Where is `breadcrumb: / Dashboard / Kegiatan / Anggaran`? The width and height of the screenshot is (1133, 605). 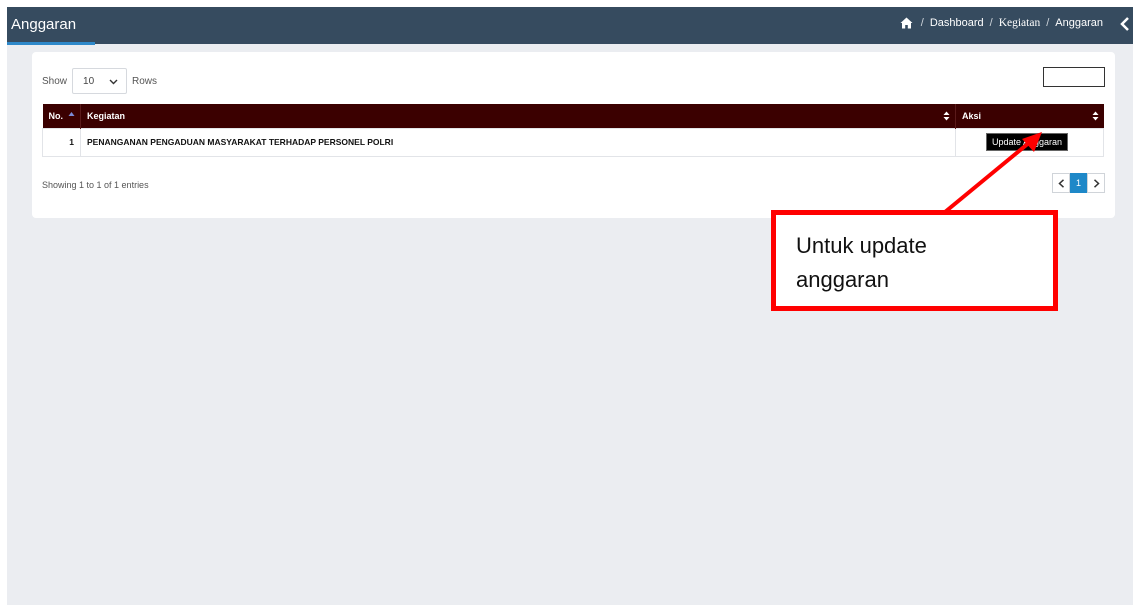
breadcrumb: / Dashboard / Kegiatan / Anggaran is located at coordinates (1001, 23).